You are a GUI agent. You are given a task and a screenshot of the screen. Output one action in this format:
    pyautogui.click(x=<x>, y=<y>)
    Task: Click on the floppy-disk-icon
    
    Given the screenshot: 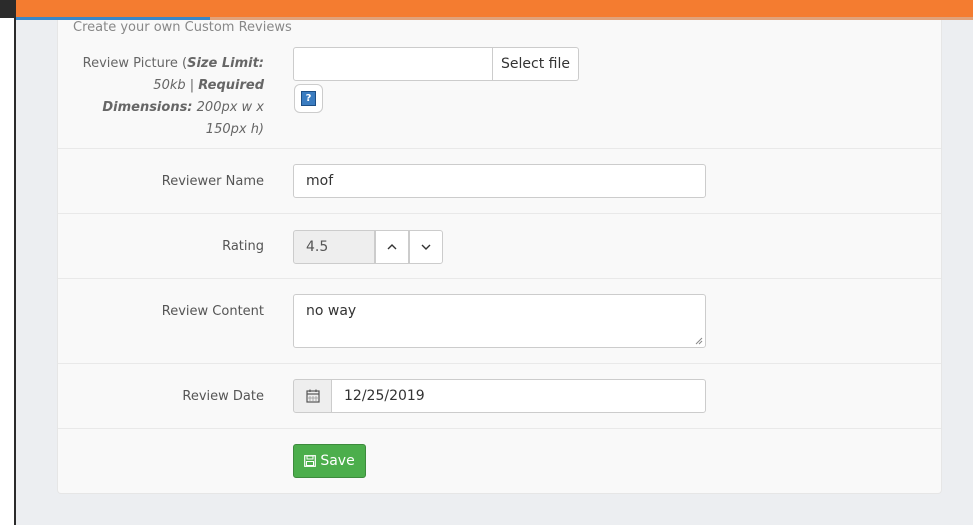 What is the action you would take?
    pyautogui.click(x=310, y=461)
    